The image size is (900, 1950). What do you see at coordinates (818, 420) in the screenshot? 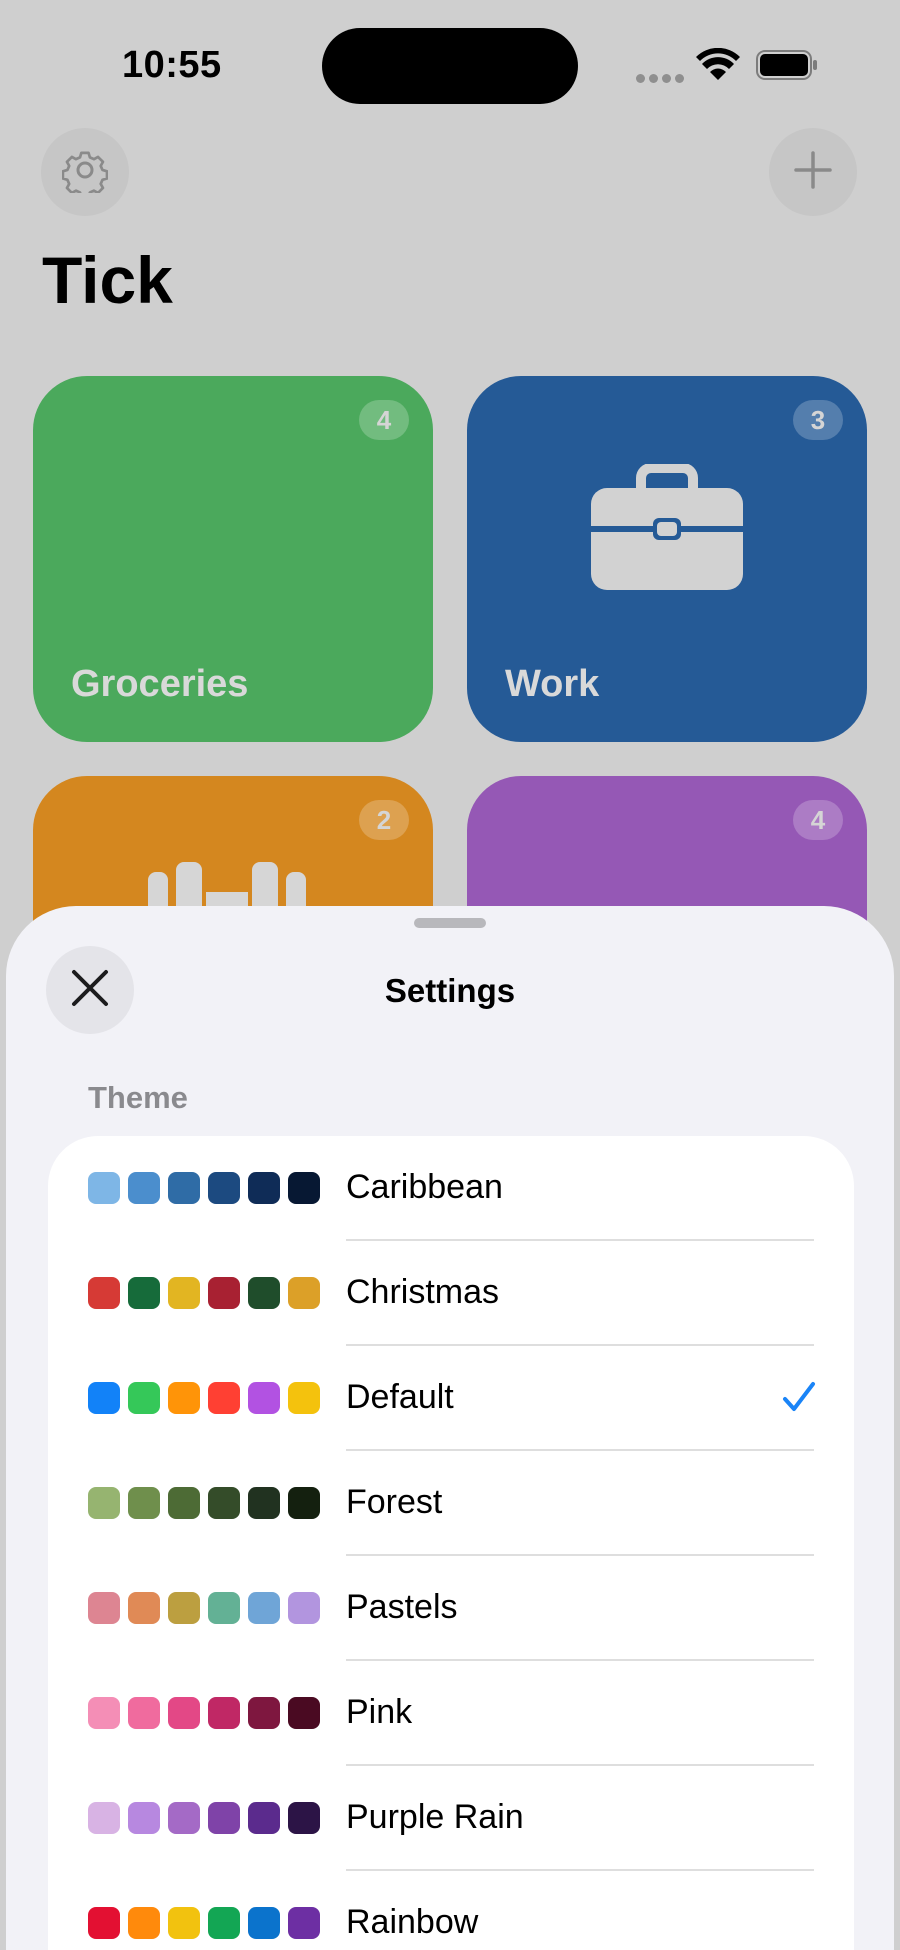
I see `item-count-badge: 3` at bounding box center [818, 420].